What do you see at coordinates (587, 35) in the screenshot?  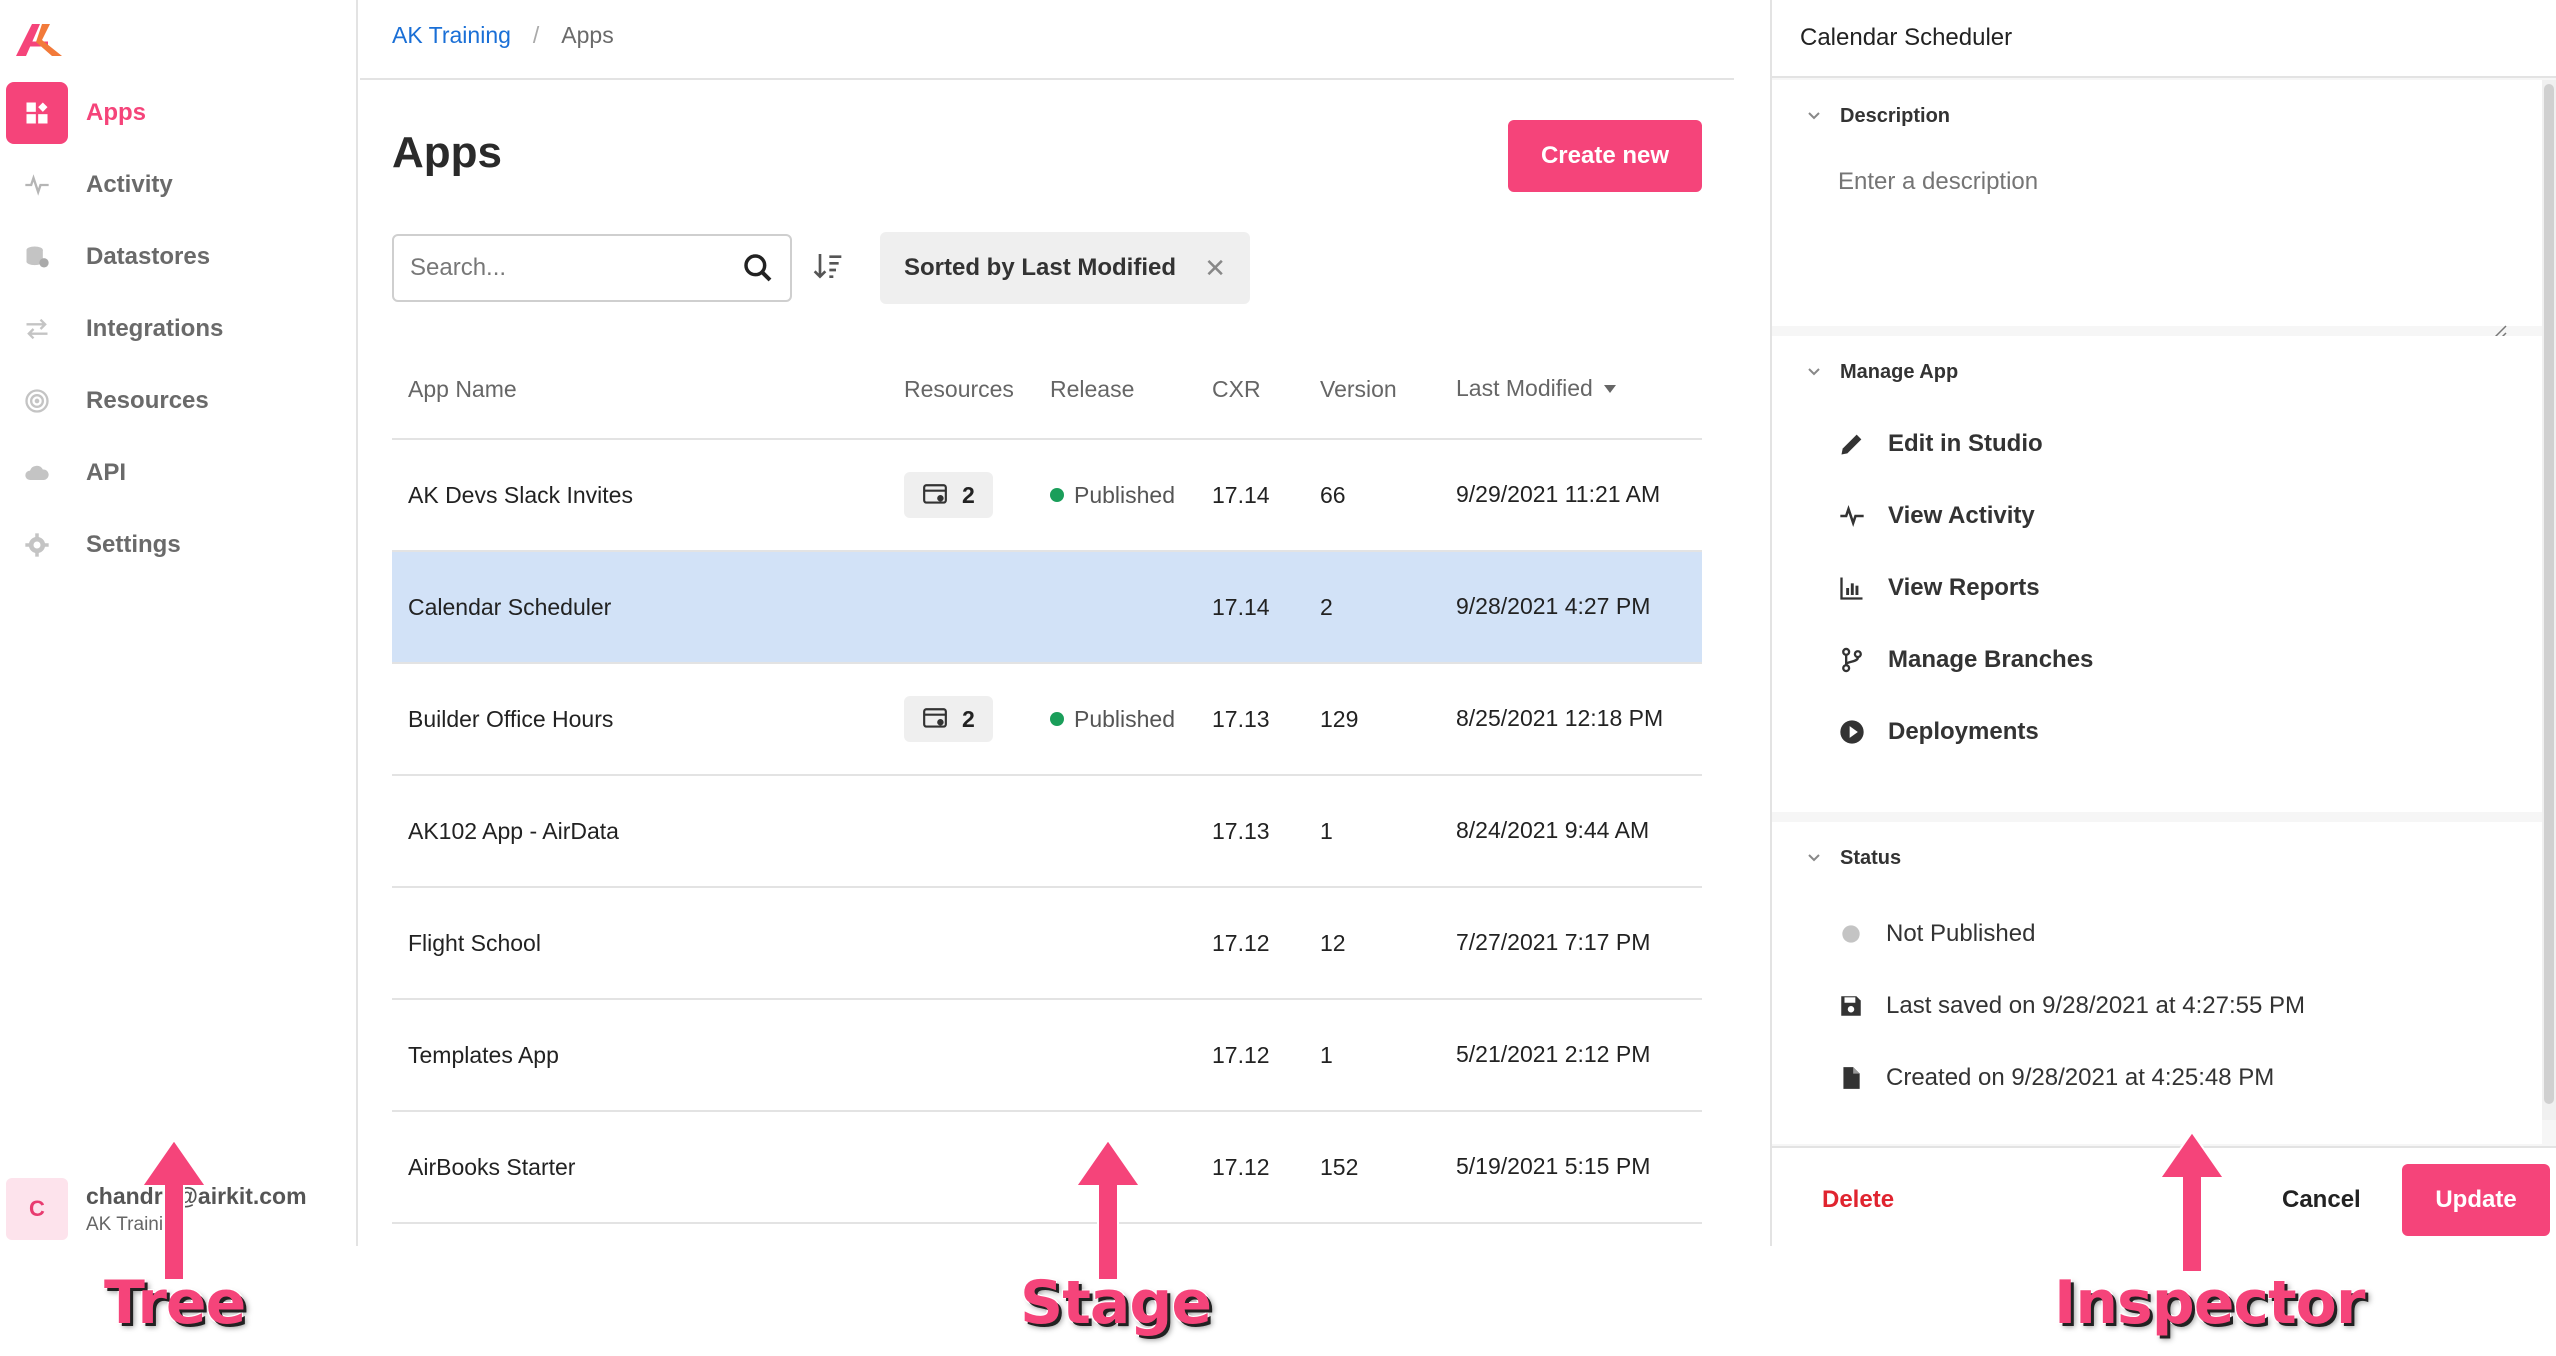 I see `breadcrumb-current: Apps` at bounding box center [587, 35].